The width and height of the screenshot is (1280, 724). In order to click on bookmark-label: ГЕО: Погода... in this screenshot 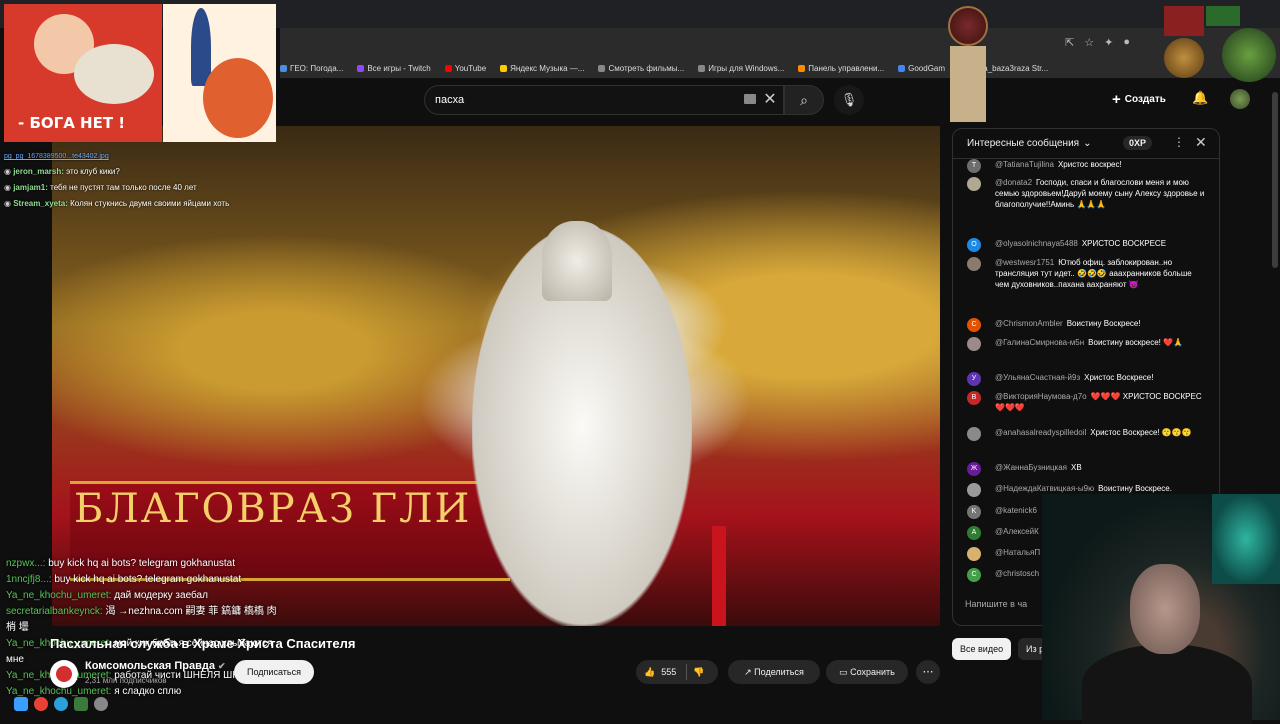, I will do `click(317, 68)`.